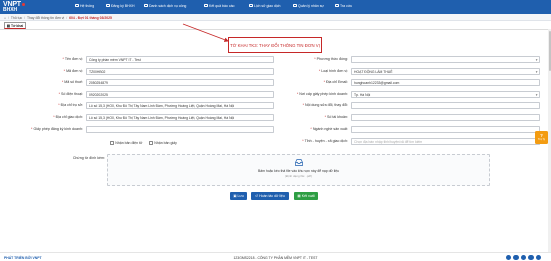  Describe the element at coordinates (445, 94) in the screenshot. I see `noi-cap-select: Tp. Hà Nội` at that location.